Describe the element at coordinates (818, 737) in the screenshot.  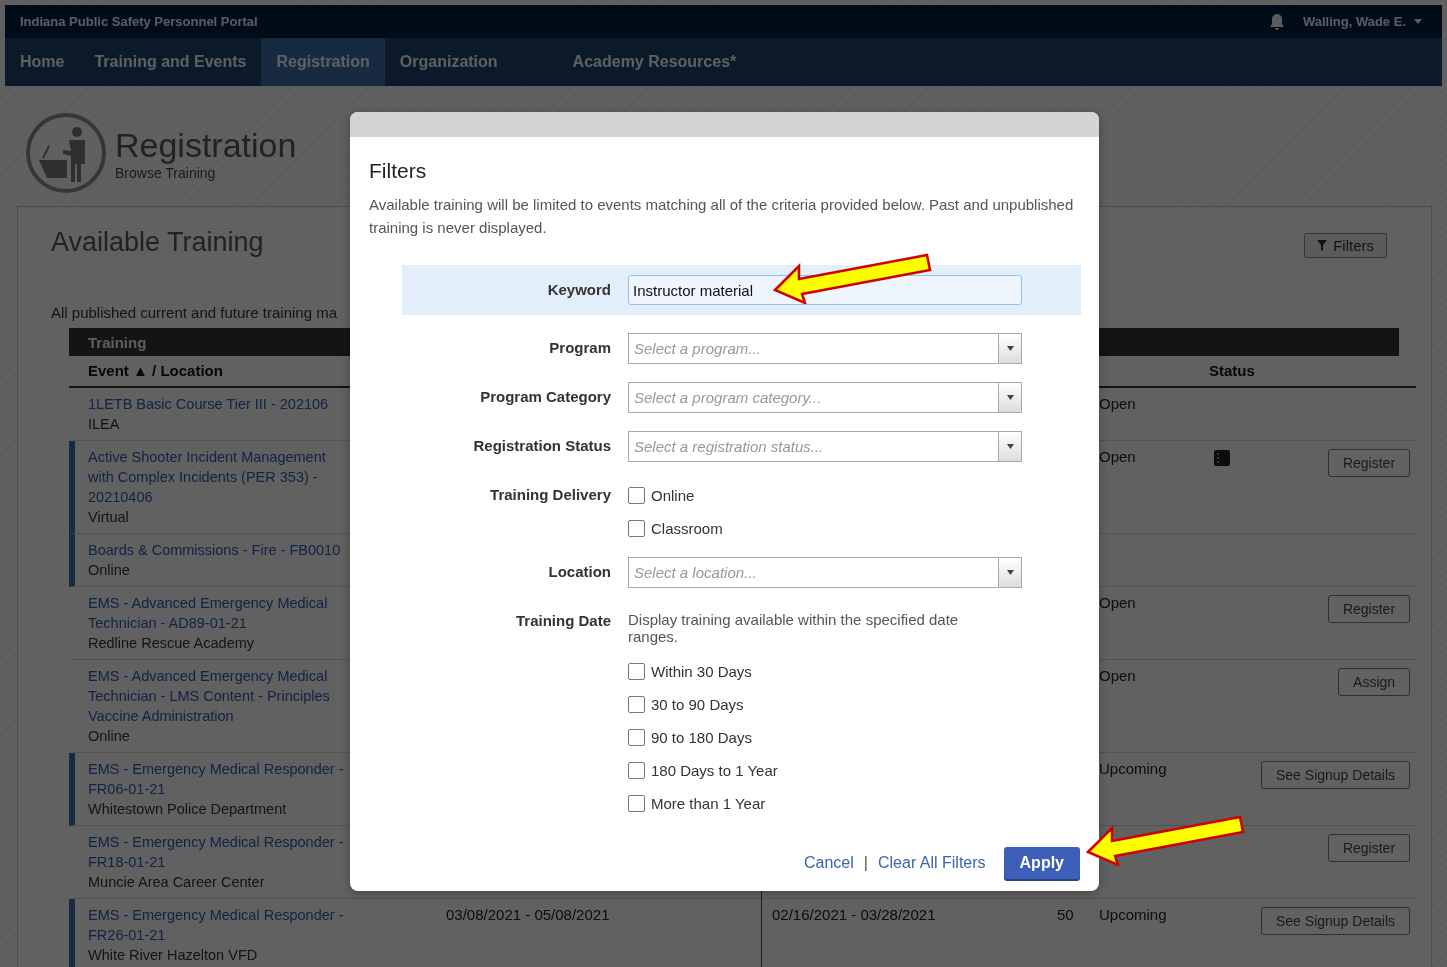
I see `checkbox-option: 90 to 180 Days` at that location.